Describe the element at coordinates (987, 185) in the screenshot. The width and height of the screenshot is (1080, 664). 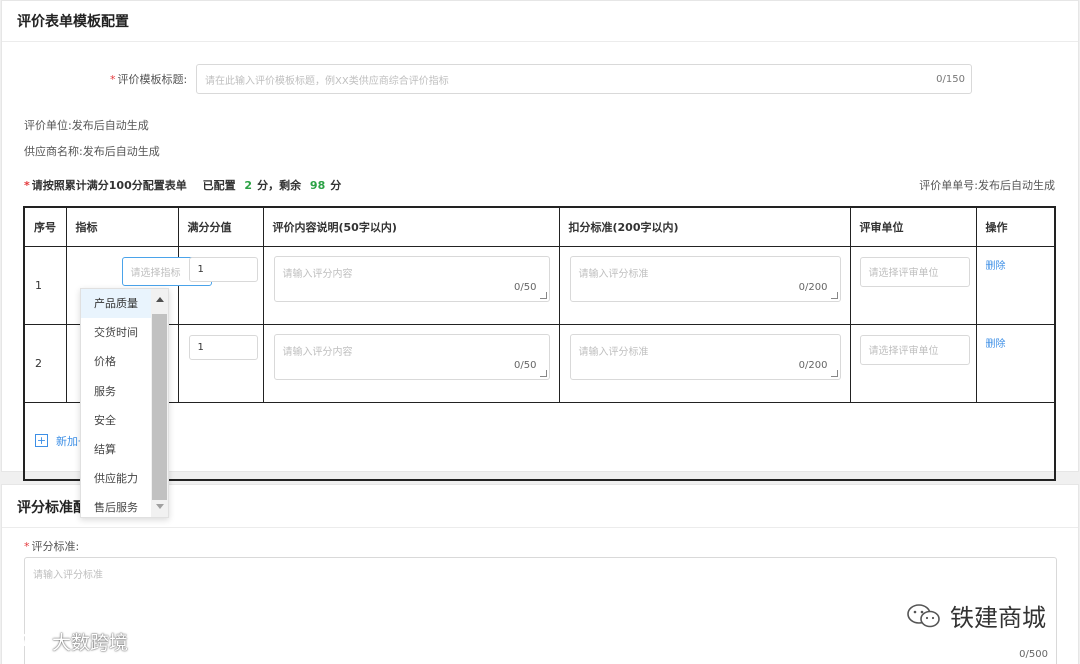
I see `order-no-row: 评价单单号:发布后自动生成` at that location.